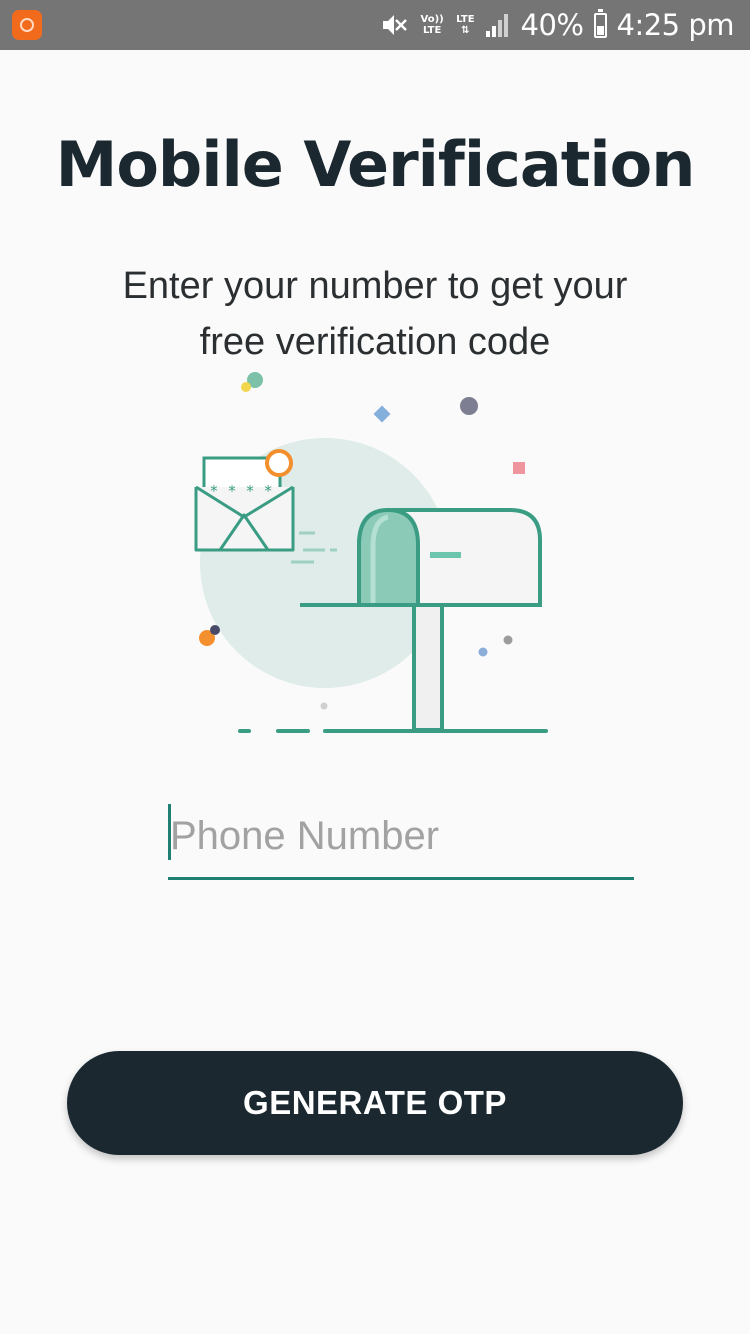 This screenshot has height=1334, width=750. What do you see at coordinates (552, 25) in the screenshot?
I see `battery-percent: 40%` at bounding box center [552, 25].